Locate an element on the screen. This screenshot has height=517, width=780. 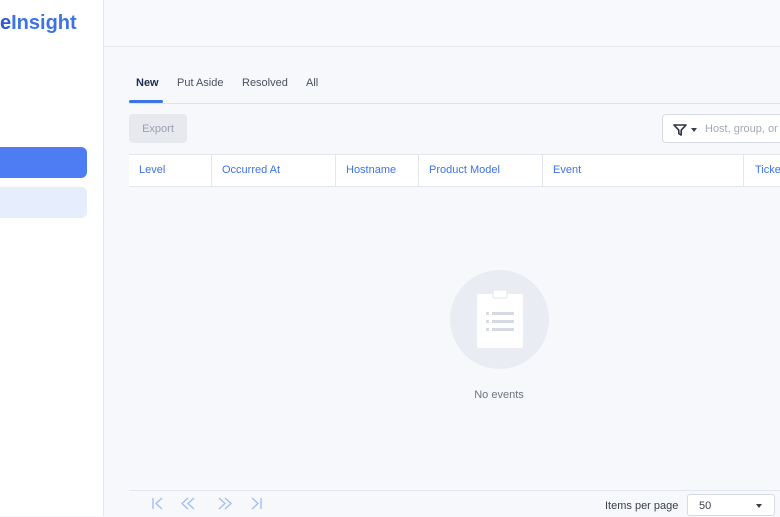
empty-state-message: No events is located at coordinates (499, 395).